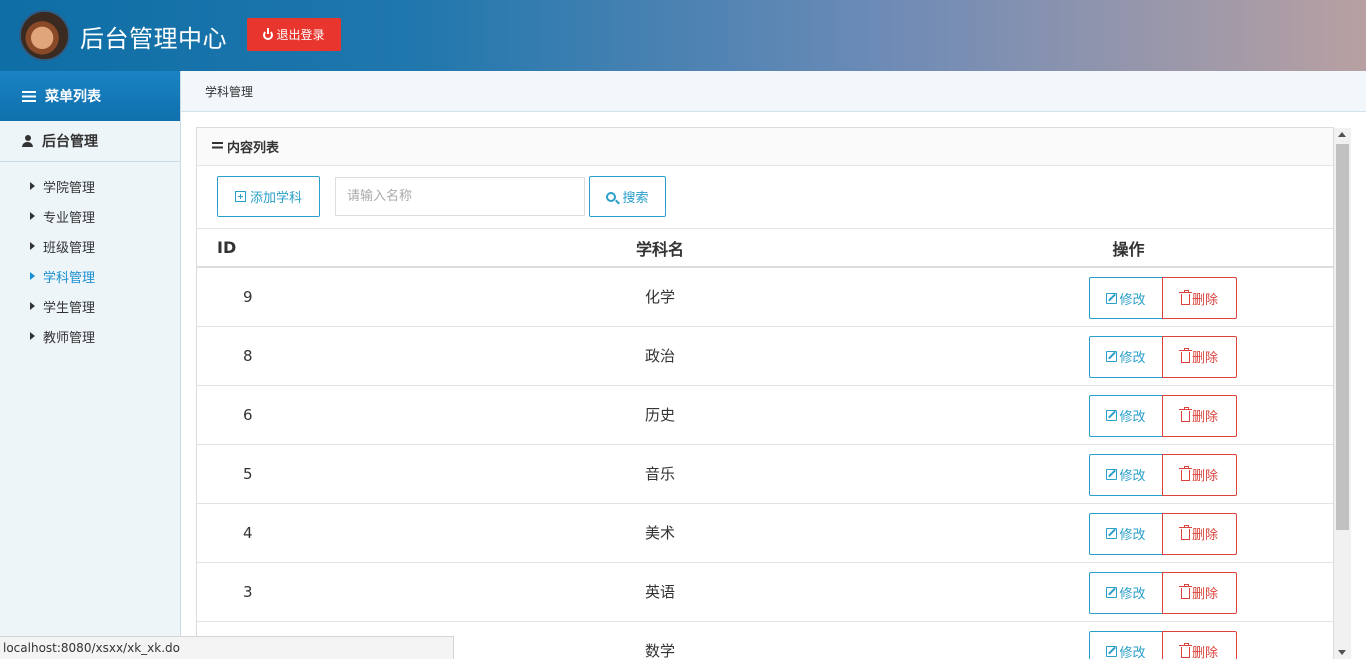 This screenshot has height=659, width=1366. What do you see at coordinates (70, 142) in the screenshot?
I see `sidebar-section-title: 后台管理` at bounding box center [70, 142].